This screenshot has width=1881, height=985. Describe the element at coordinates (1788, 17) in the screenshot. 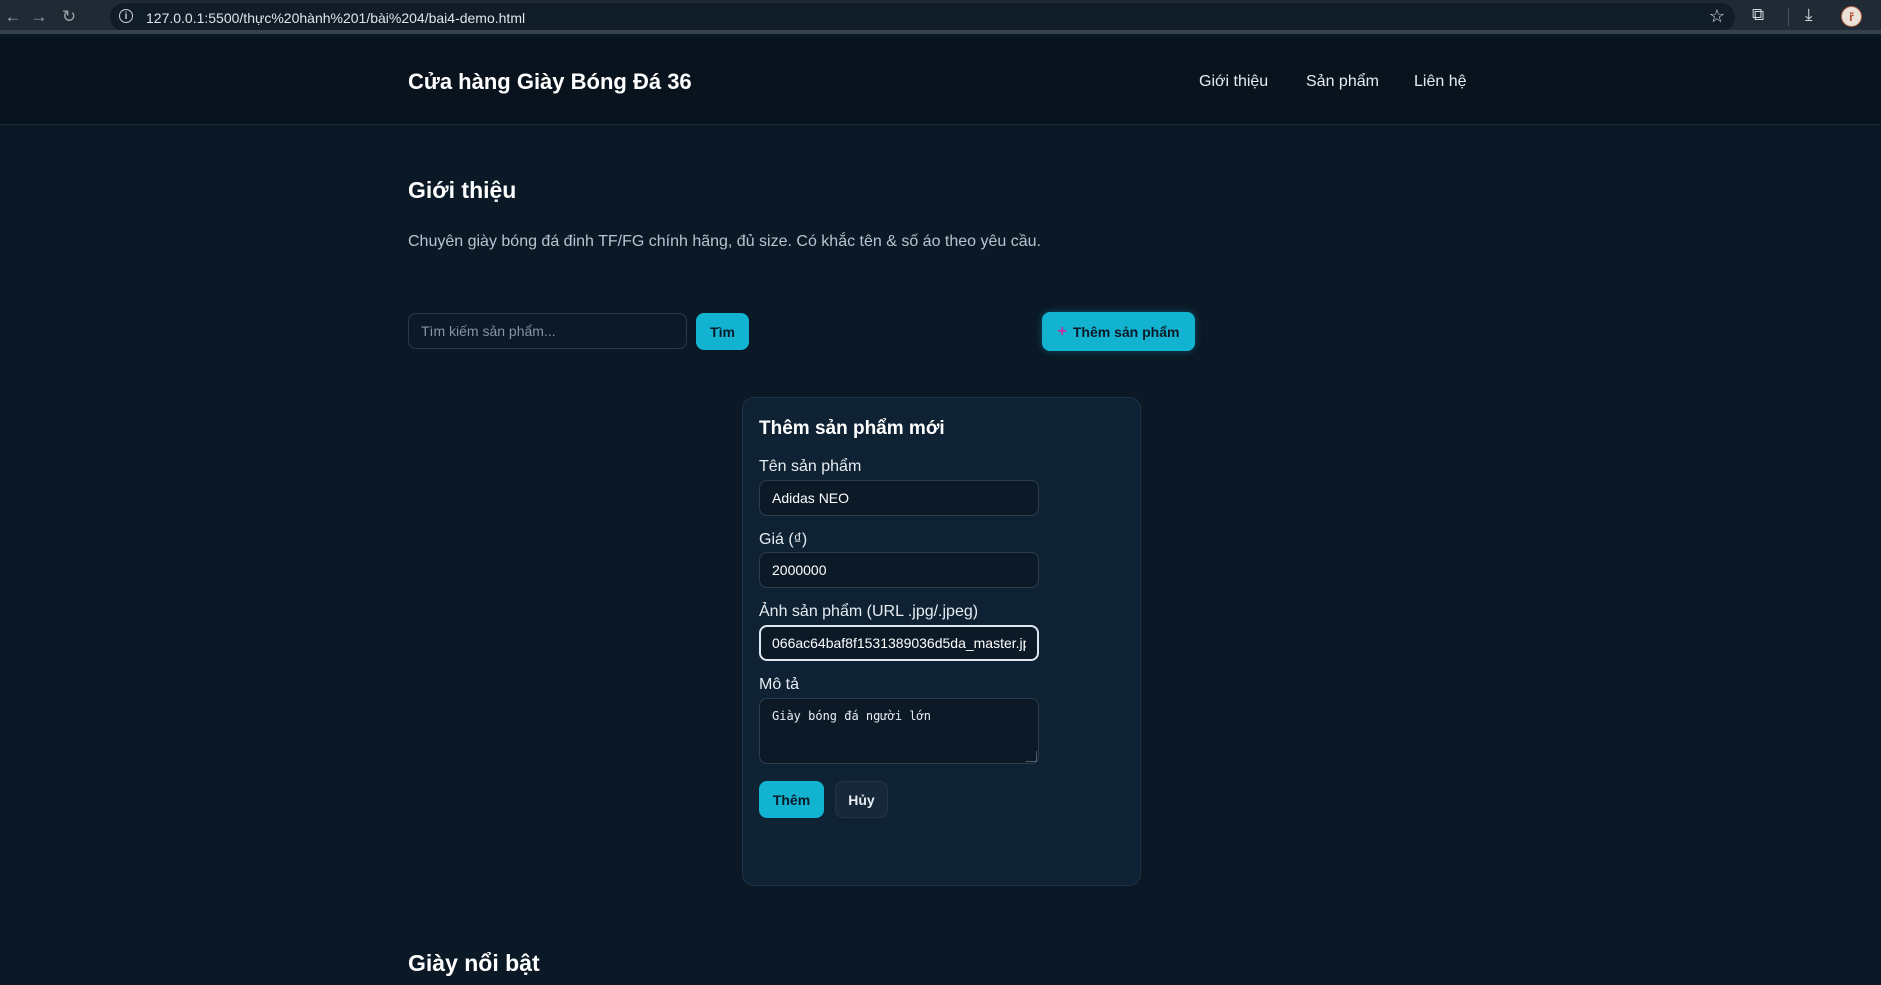

I see `toolbar-divider` at that location.